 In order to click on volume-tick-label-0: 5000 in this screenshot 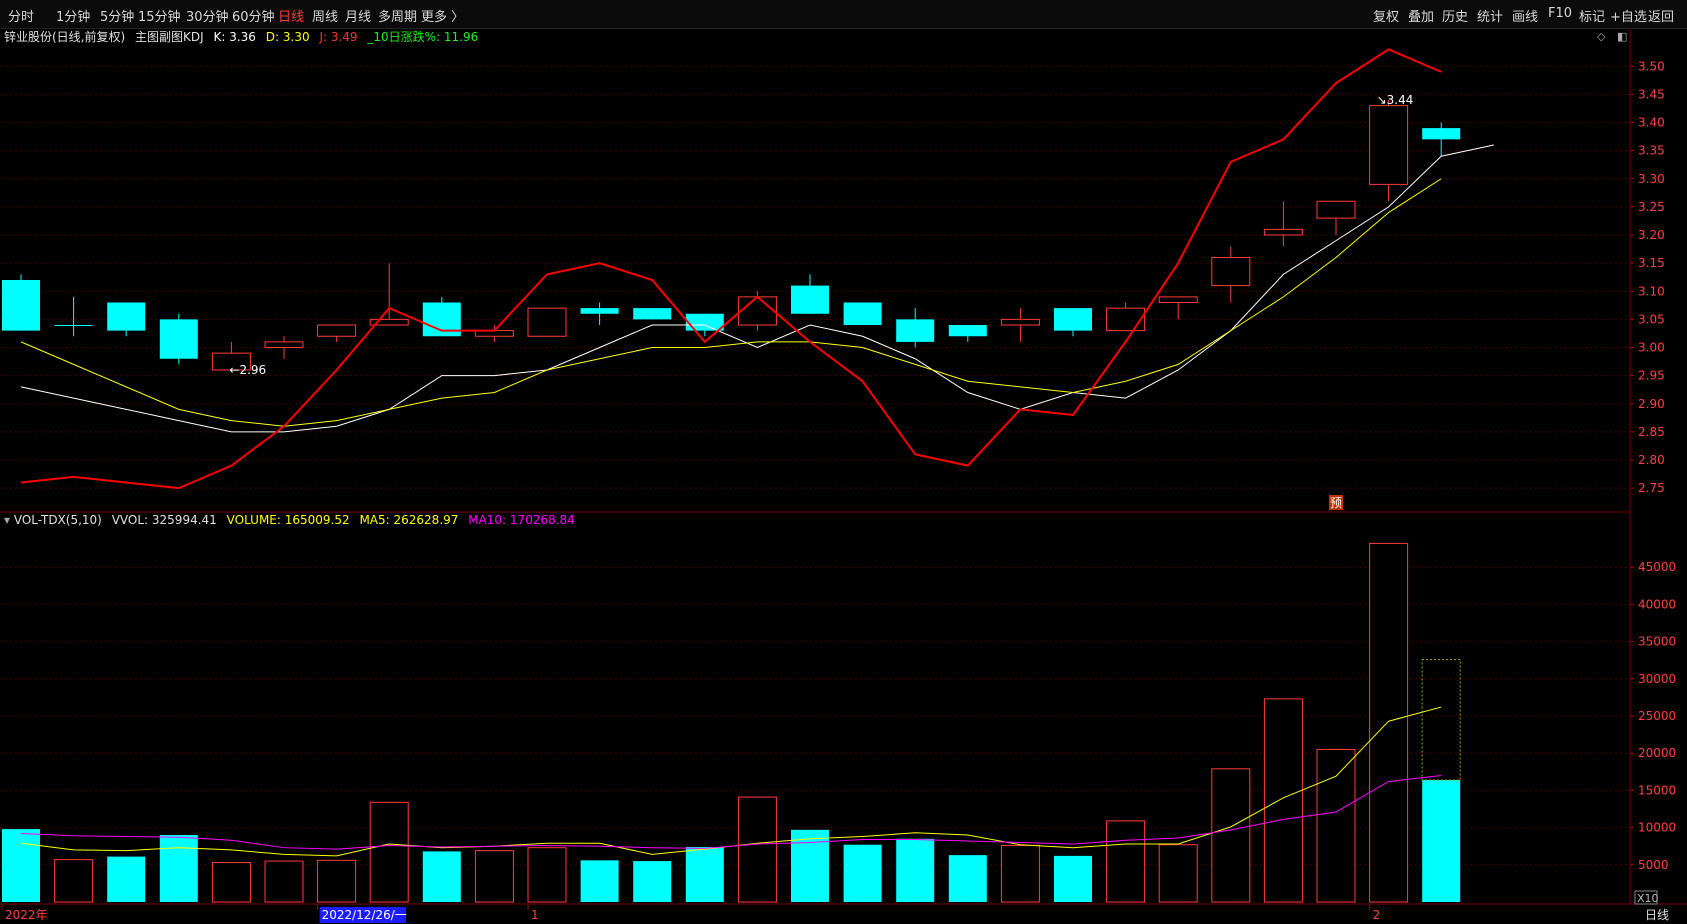, I will do `click(1653, 865)`.